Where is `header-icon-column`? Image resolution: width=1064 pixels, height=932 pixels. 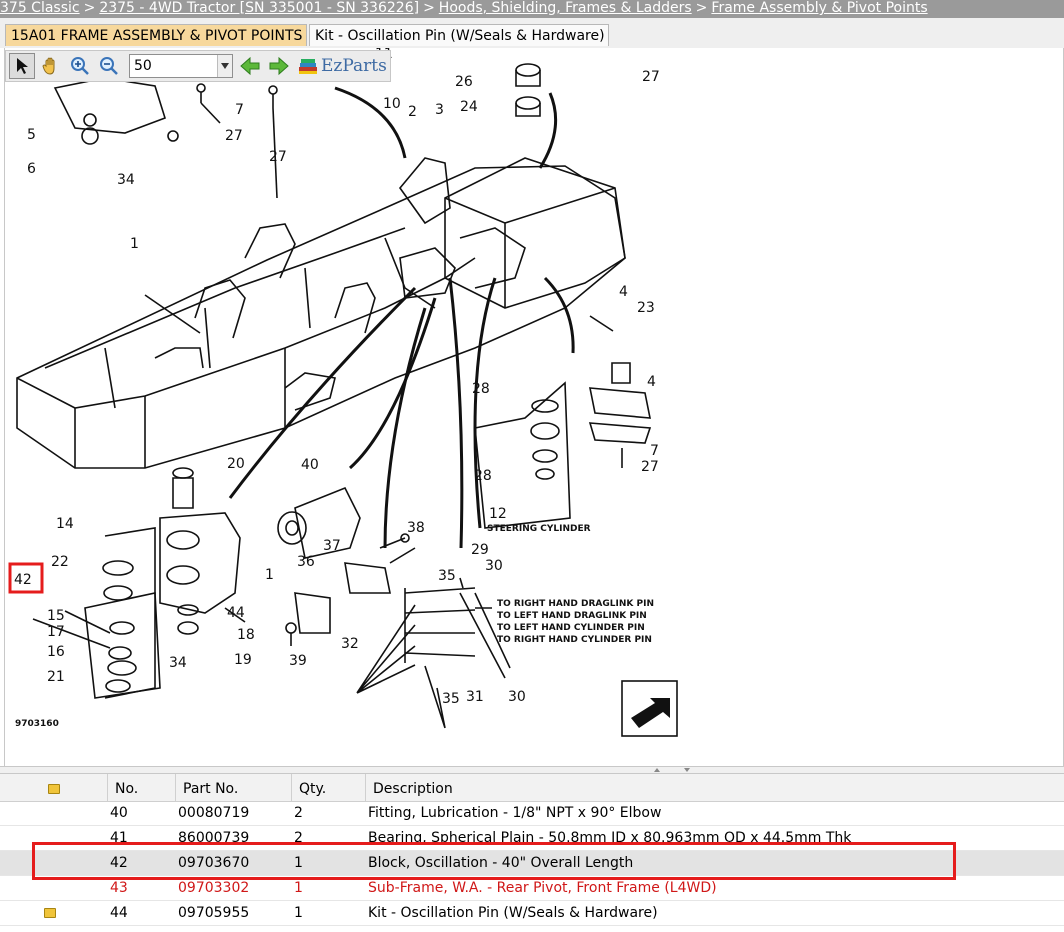 header-icon-column is located at coordinates (54, 787).